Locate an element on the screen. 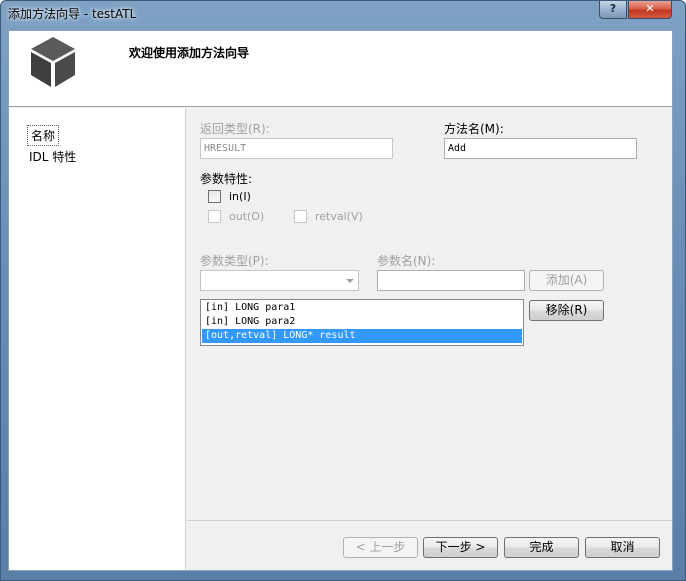  add-param-button: 添加(A) is located at coordinates (566, 280).